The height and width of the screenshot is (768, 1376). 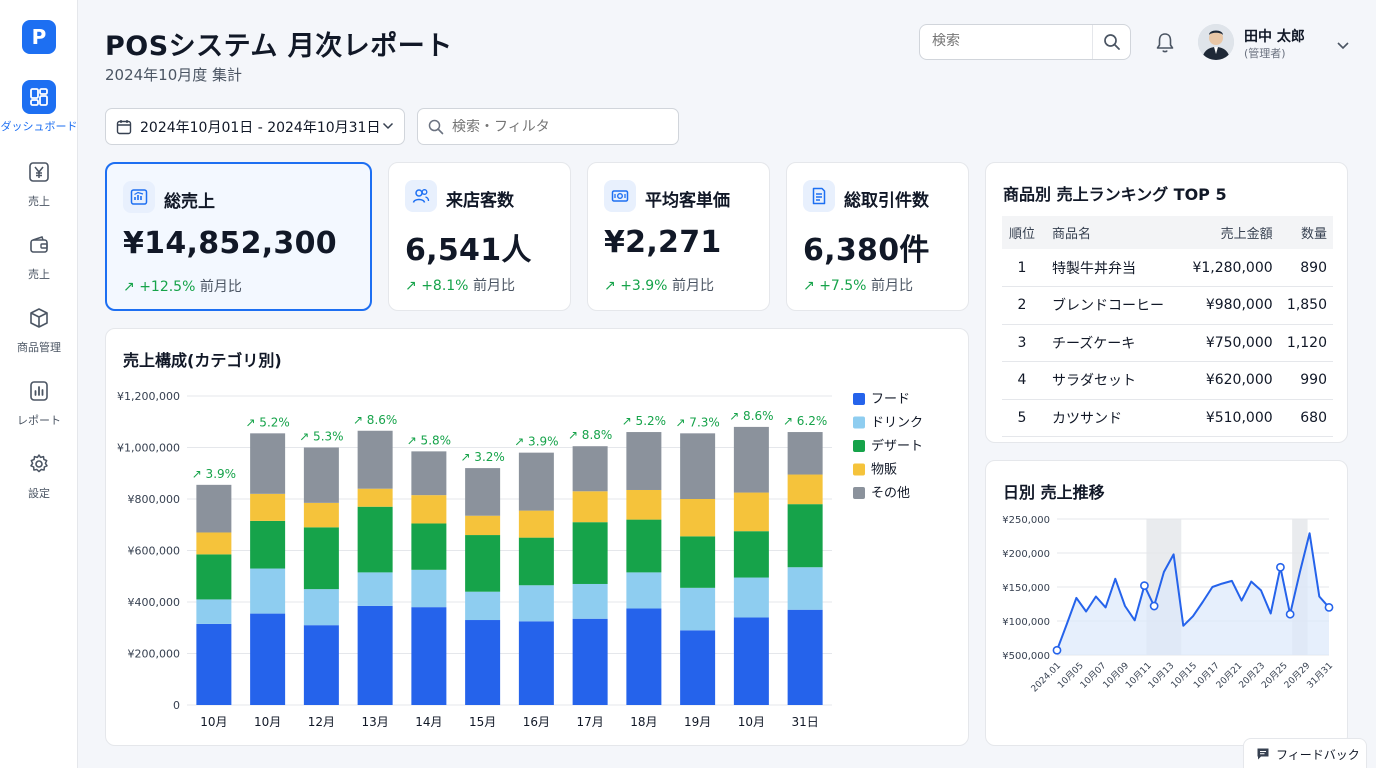 I want to click on feedback-label: フィードバック, so click(x=1318, y=754).